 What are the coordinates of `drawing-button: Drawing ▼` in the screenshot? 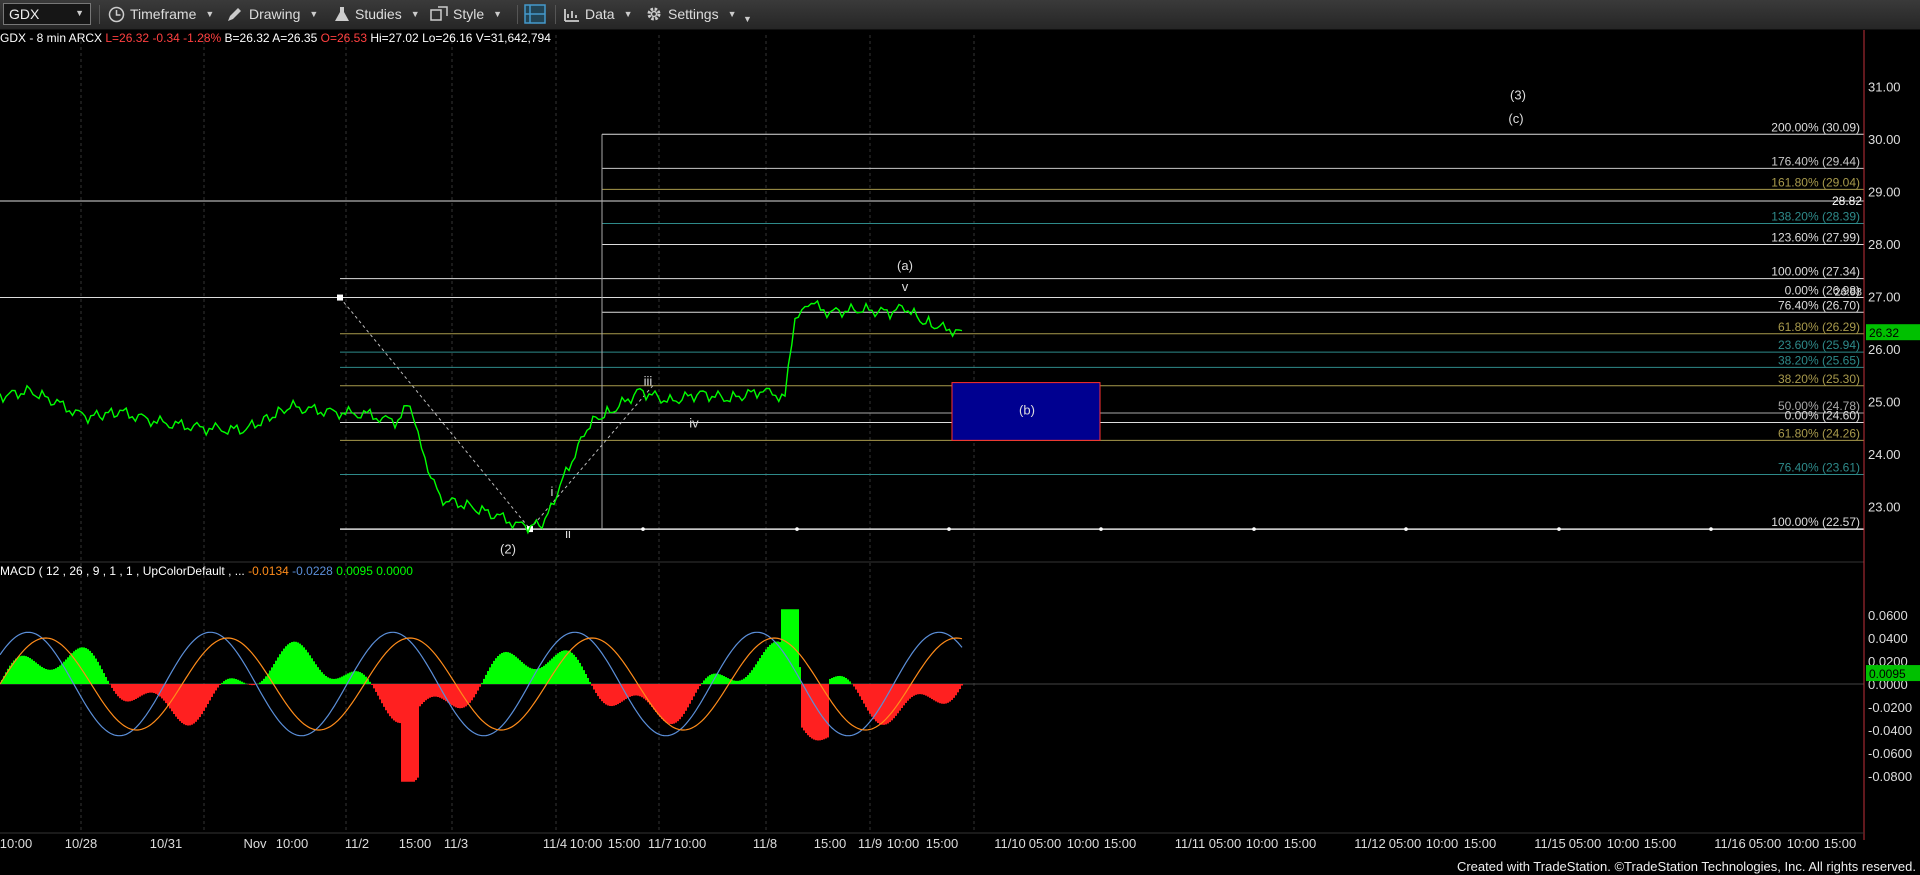 It's located at (272, 14).